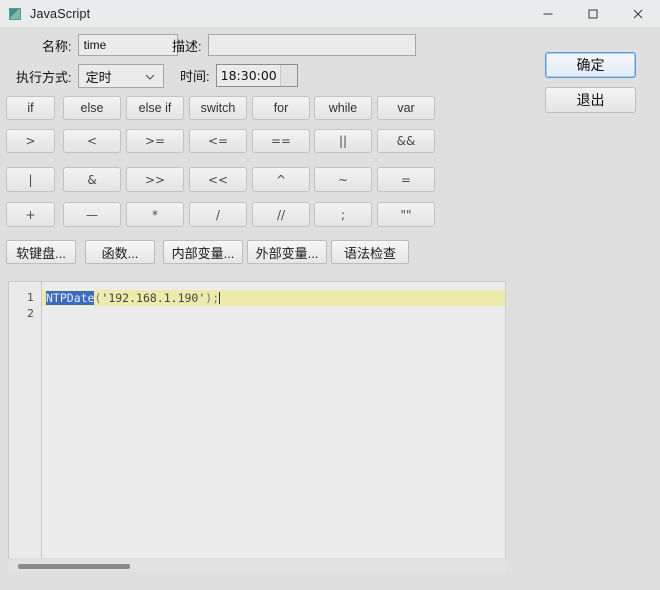 The width and height of the screenshot is (660, 590). I want to click on keypad-button-shift-right: >>, so click(155, 179).